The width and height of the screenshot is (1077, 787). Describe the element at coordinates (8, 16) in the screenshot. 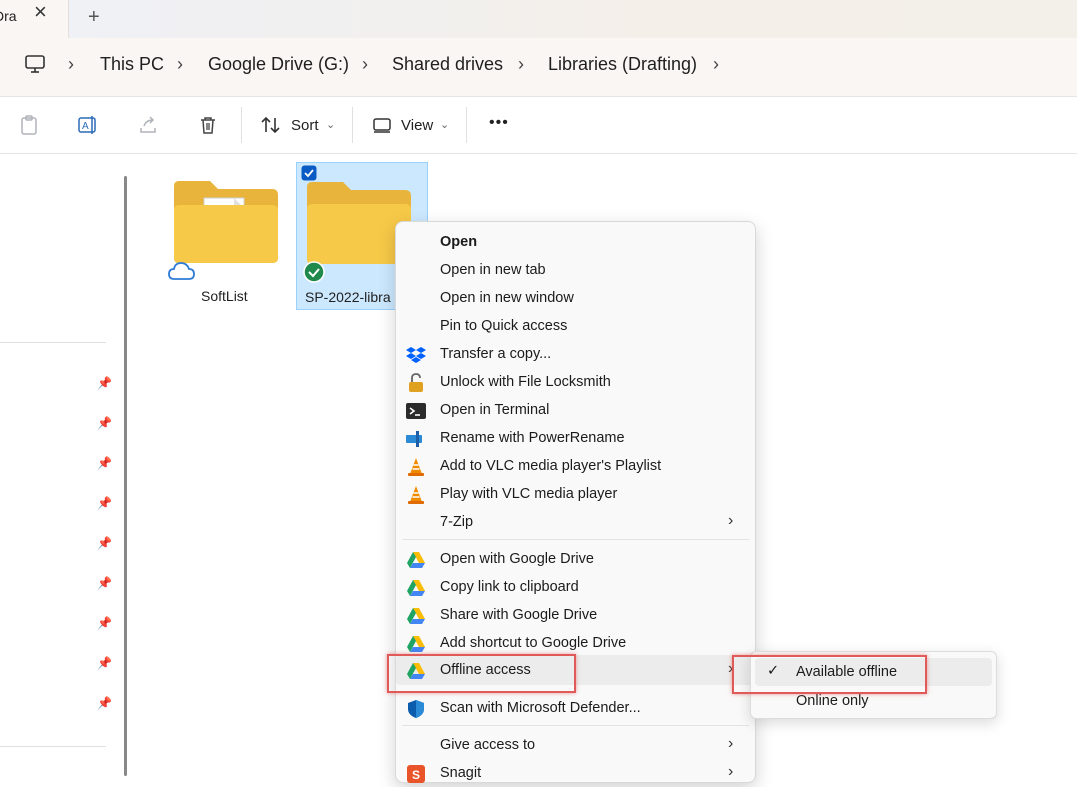

I see `tab-label: Dra` at that location.